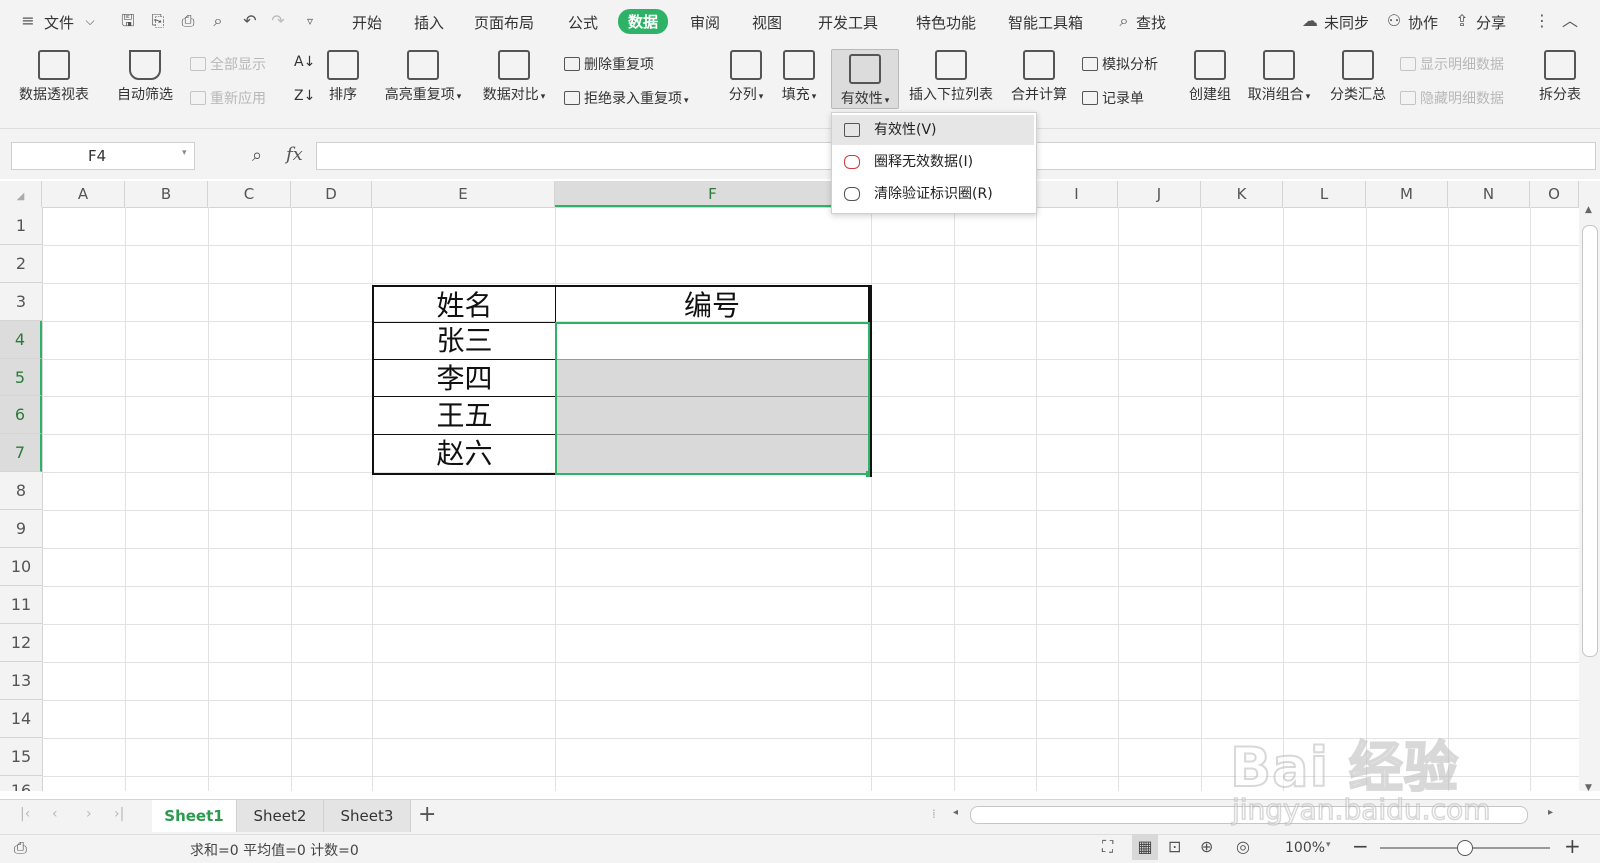 This screenshot has height=863, width=1600. I want to click on row-header: 13, so click(21, 681).